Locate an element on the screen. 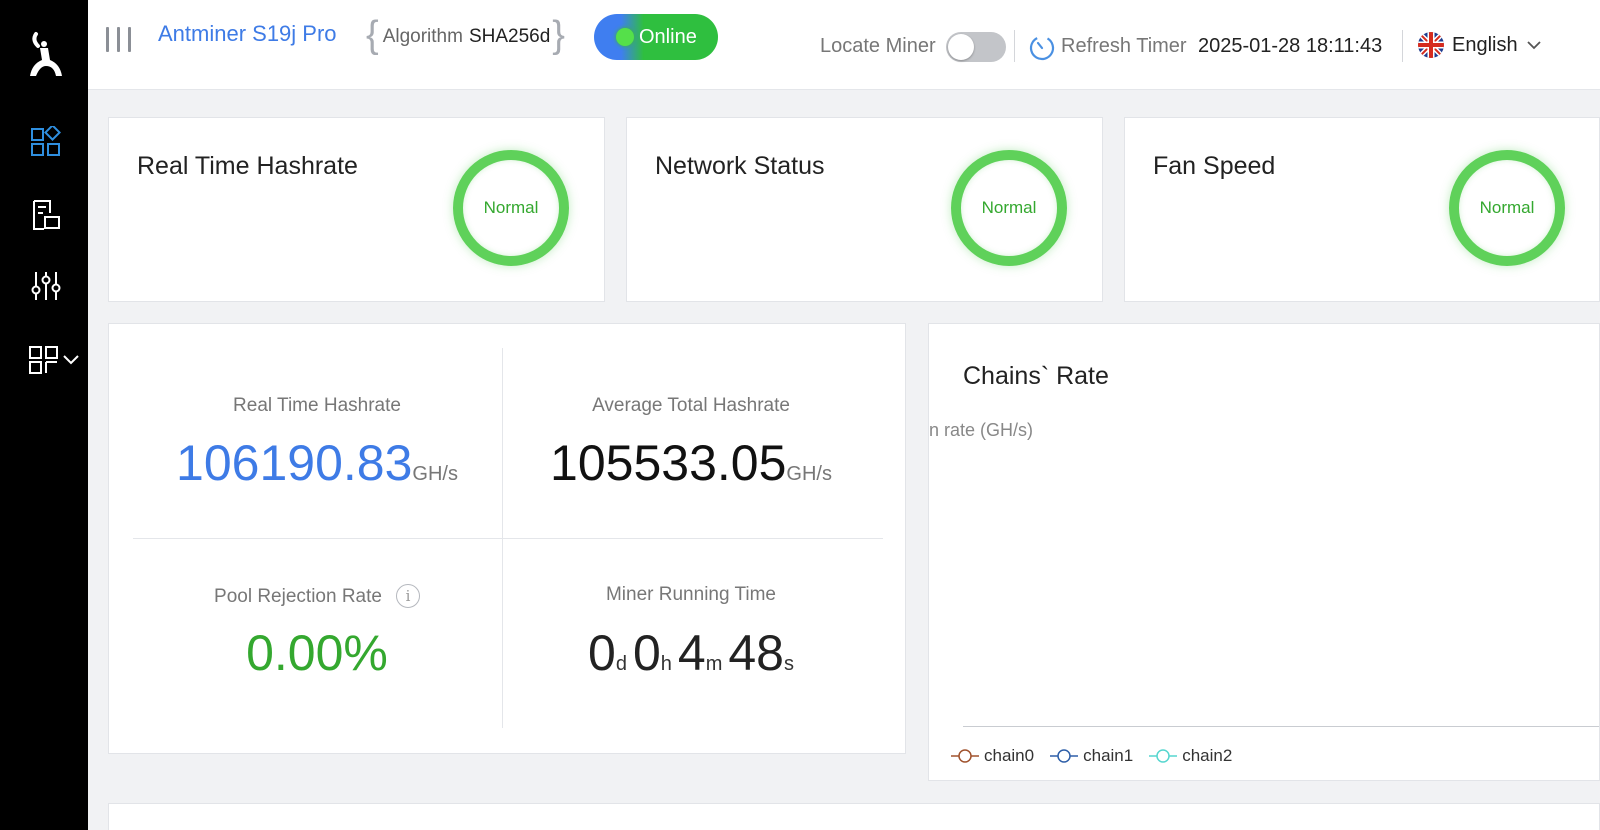  seconds-number: 48 is located at coordinates (756, 653).